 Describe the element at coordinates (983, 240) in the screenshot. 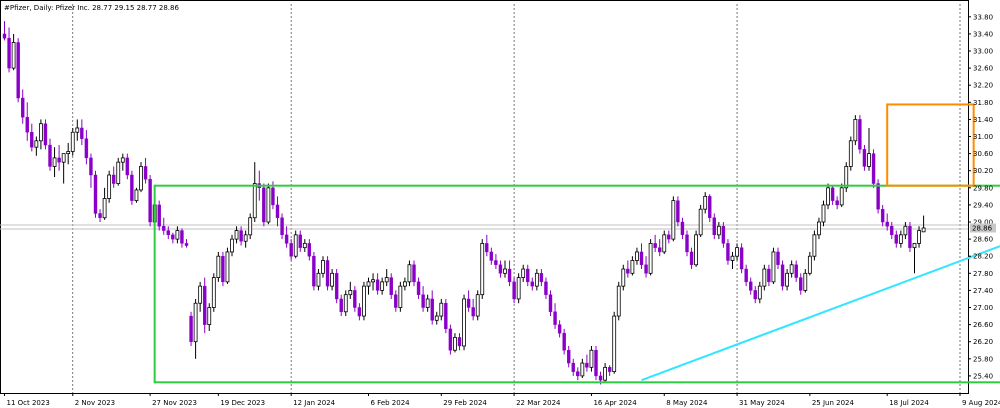

I see `price-tick-label: 28.60` at that location.